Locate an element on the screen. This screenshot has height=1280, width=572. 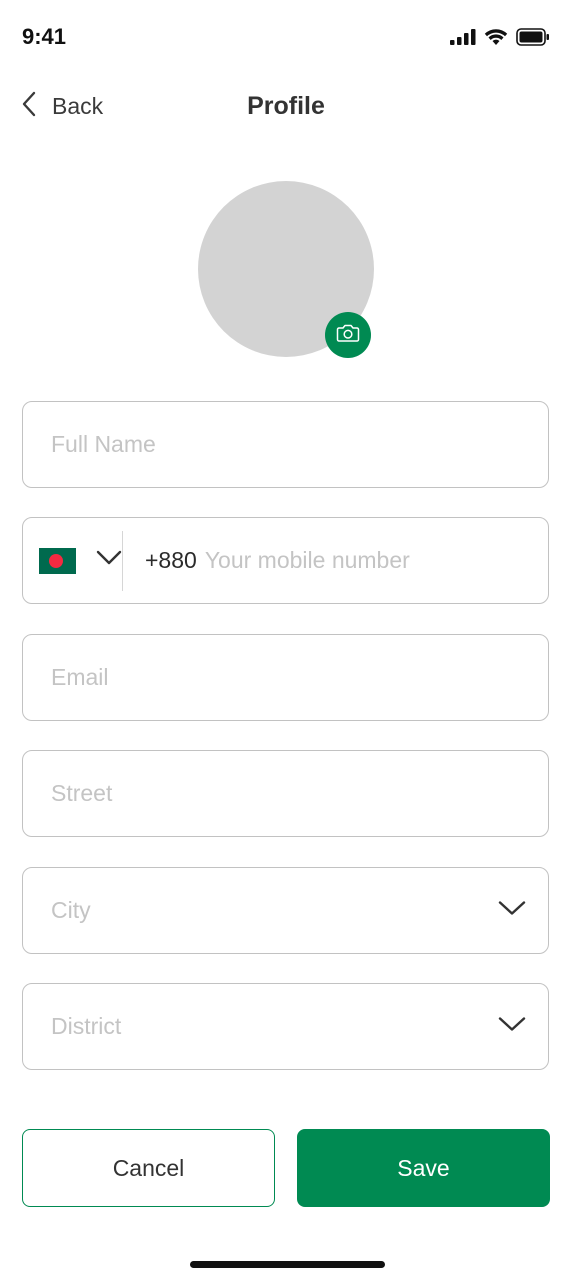
street-field is located at coordinates (285, 793).